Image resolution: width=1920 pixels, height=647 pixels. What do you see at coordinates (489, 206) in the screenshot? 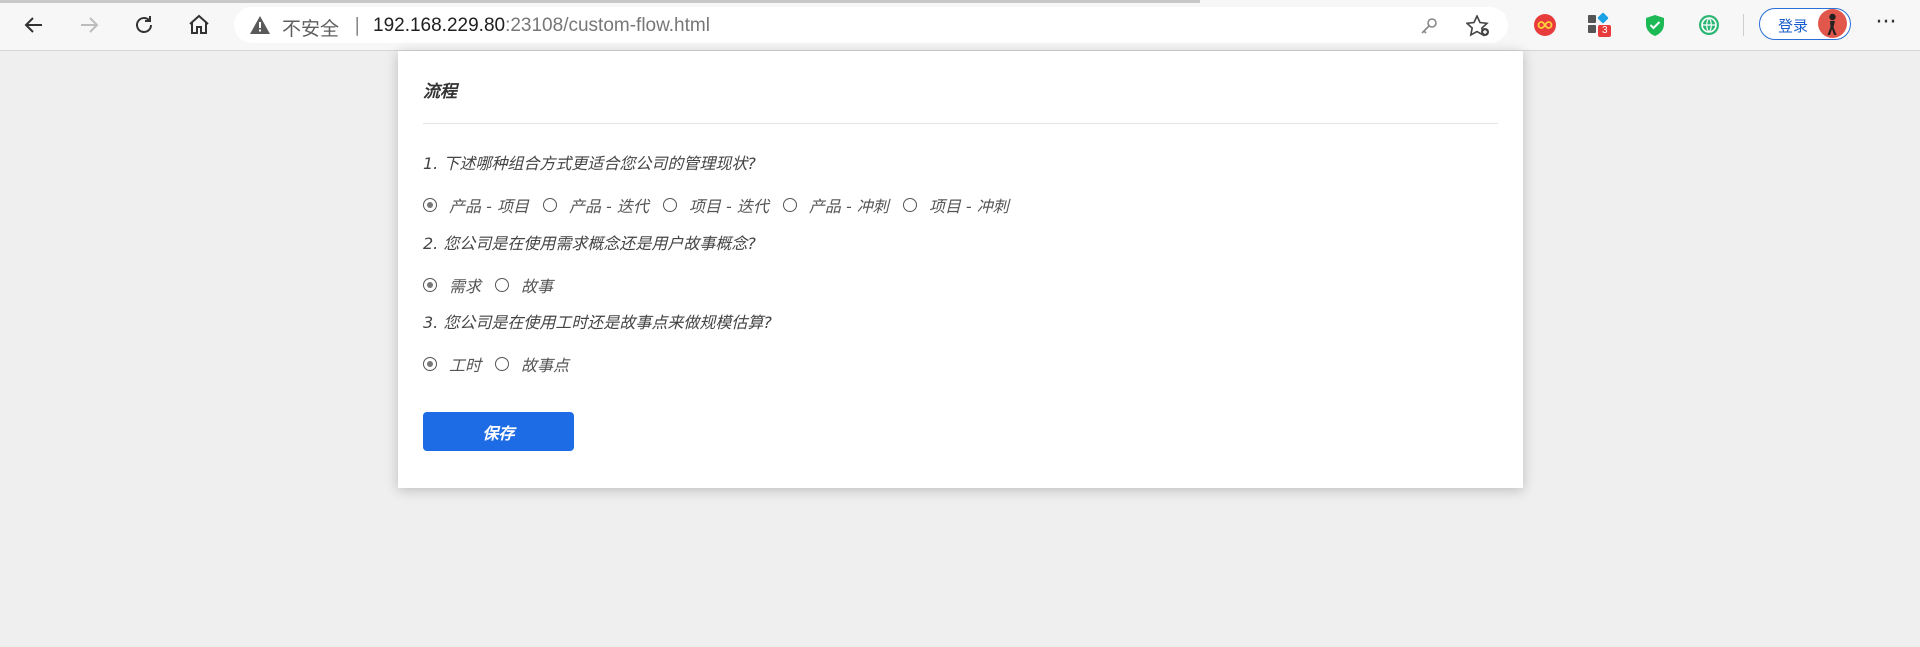
I see `option-label: 产品 - 项目` at bounding box center [489, 206].